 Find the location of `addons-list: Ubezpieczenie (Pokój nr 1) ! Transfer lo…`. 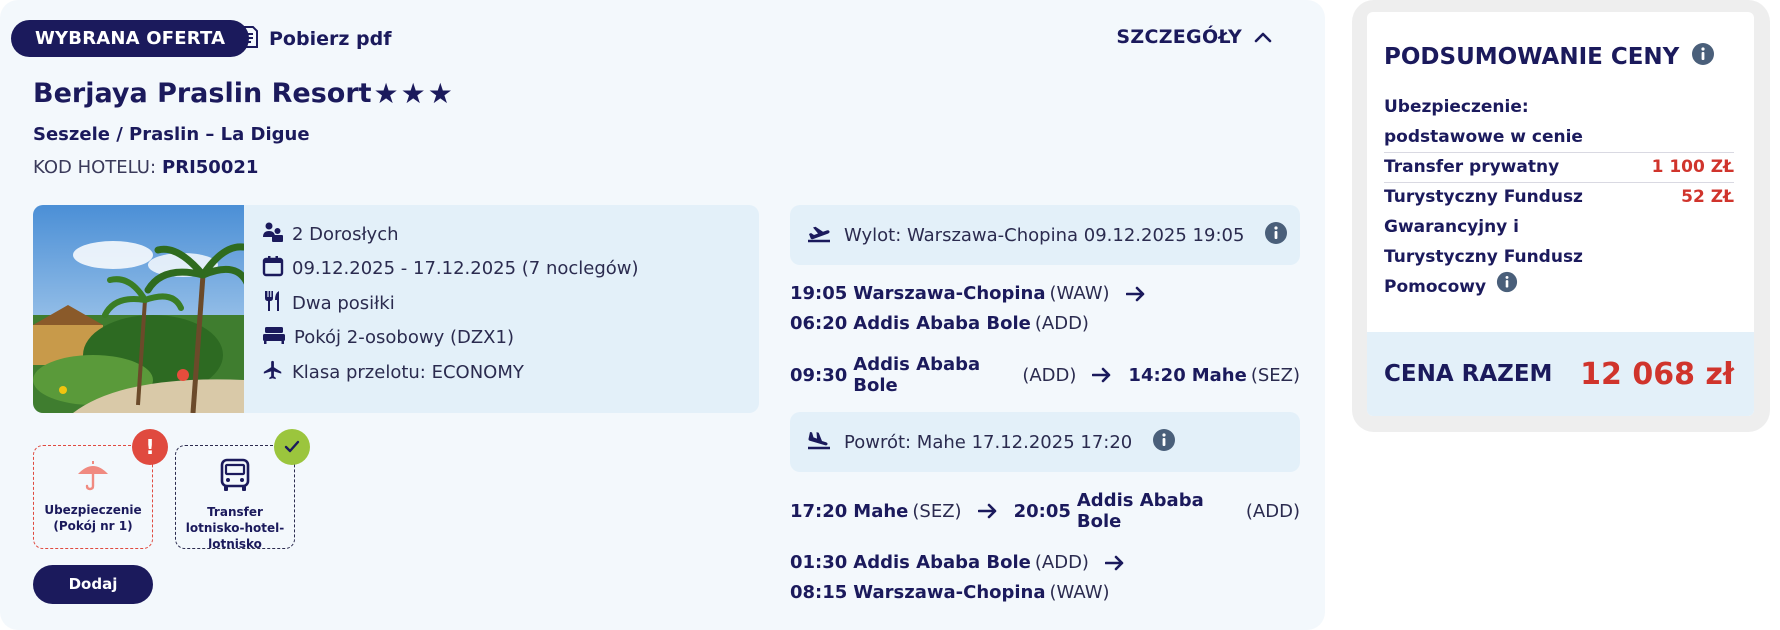

addons-list: Ubezpieczenie (Pokój nr 1) ! Transfer lo… is located at coordinates (171, 490).